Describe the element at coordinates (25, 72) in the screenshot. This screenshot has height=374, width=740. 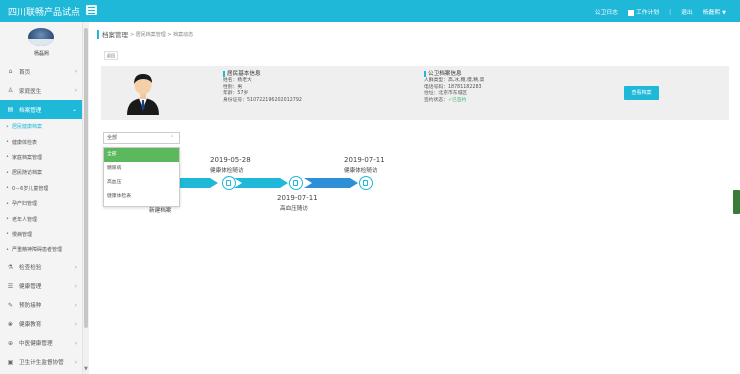
I see `sidebar-item-label: 首页` at that location.